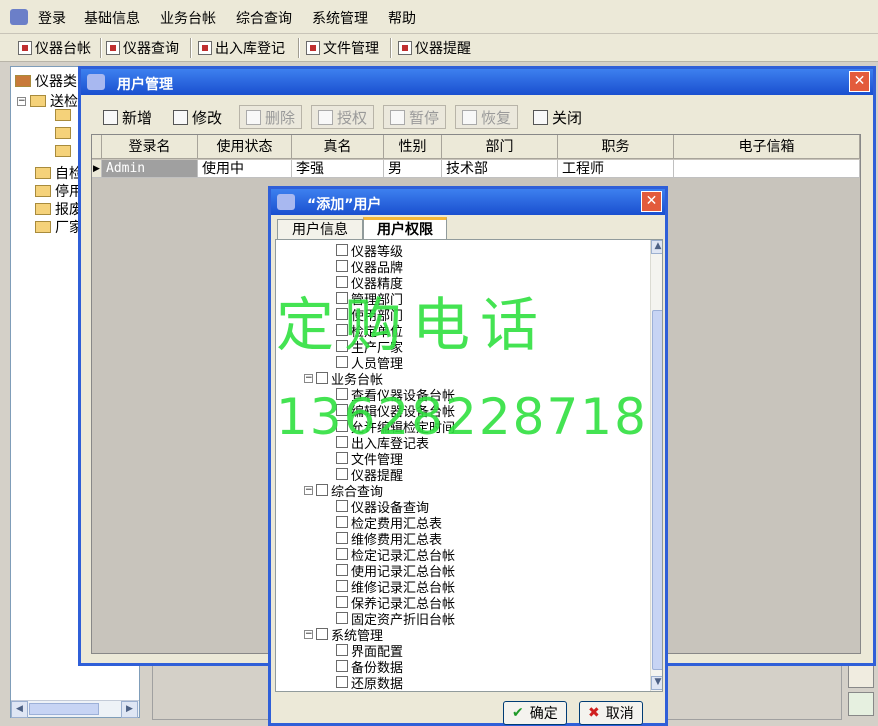 The height and width of the screenshot is (726, 878). Describe the element at coordinates (338, 169) in the screenshot. I see `table-cell: 李强` at that location.